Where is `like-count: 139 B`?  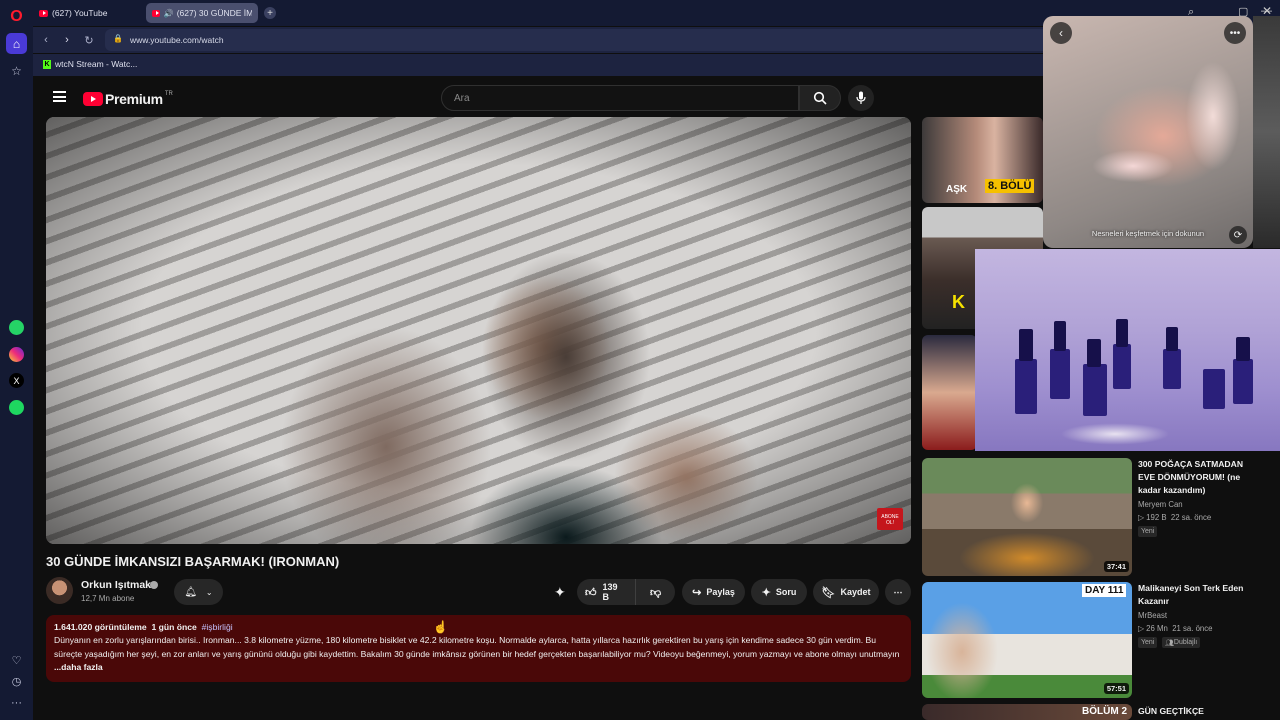 like-count: 139 B is located at coordinates (610, 592).